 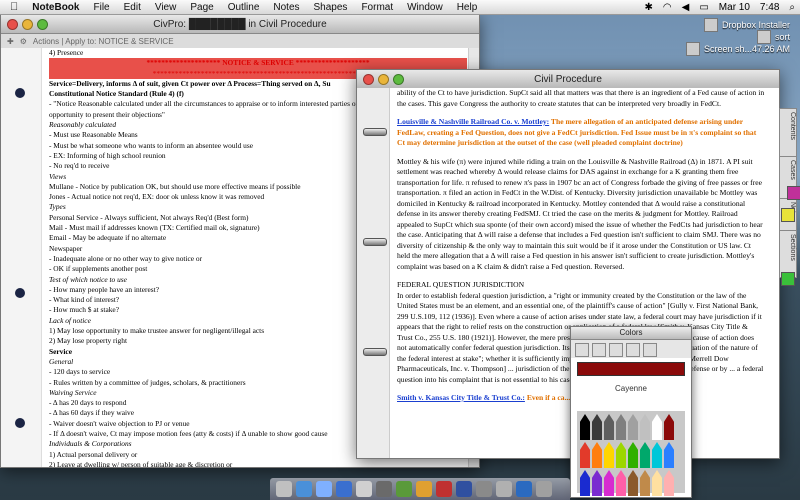 I want to click on colors-title: Colors, so click(x=631, y=333).